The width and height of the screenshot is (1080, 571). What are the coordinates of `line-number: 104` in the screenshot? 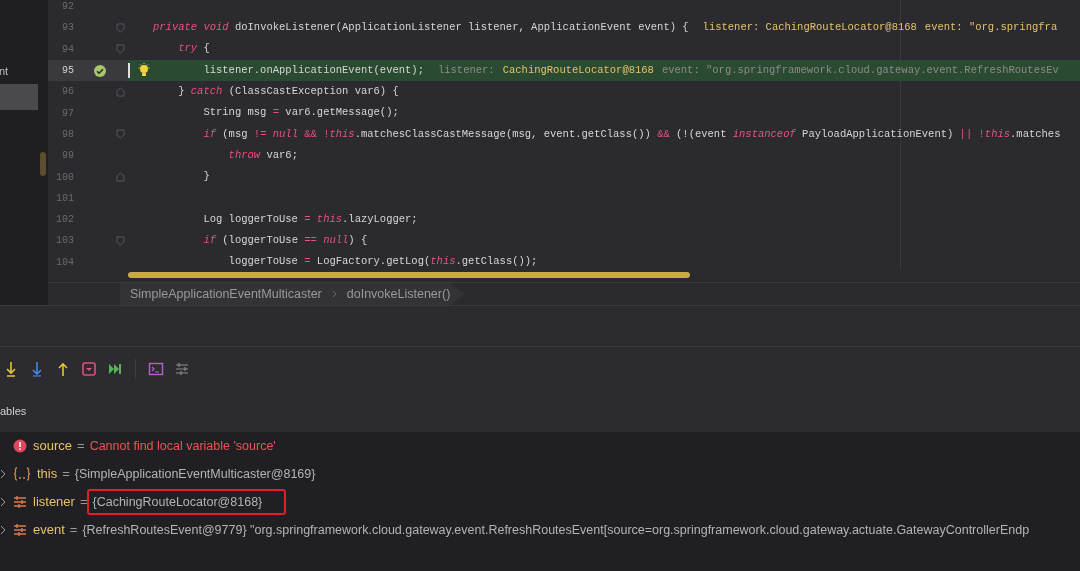 It's located at (64, 262).